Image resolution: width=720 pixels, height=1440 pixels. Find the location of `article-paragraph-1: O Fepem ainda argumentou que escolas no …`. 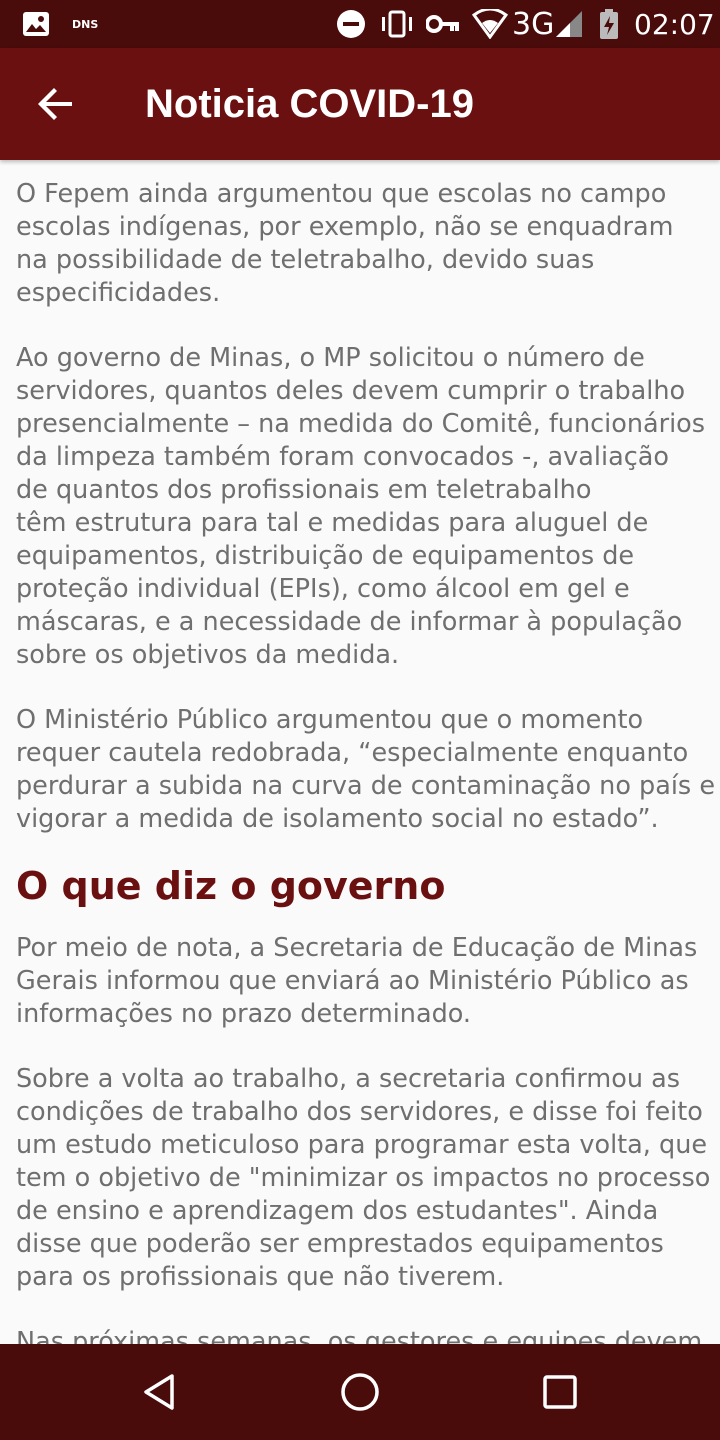

article-paragraph-1: O Fepem ainda argumentou que escolas no … is located at coordinates (361, 244).